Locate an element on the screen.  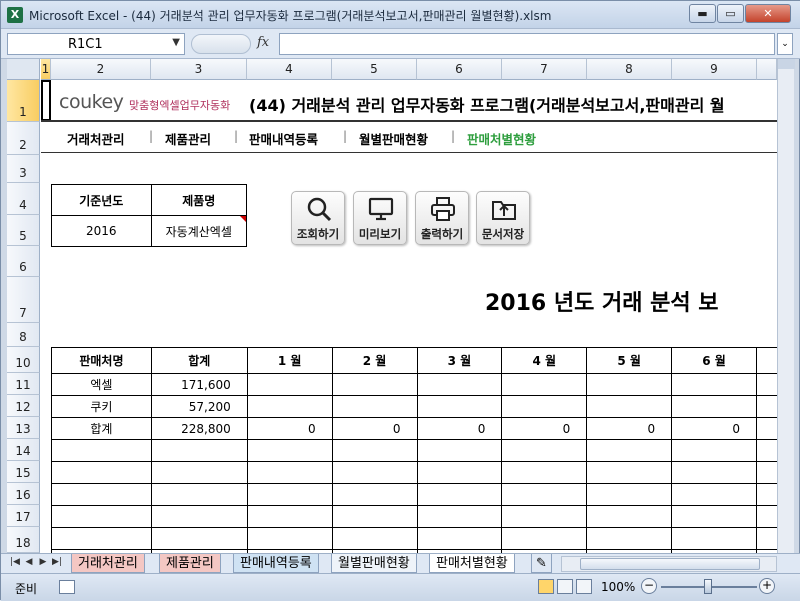
row-header: 17 is located at coordinates (23, 516).